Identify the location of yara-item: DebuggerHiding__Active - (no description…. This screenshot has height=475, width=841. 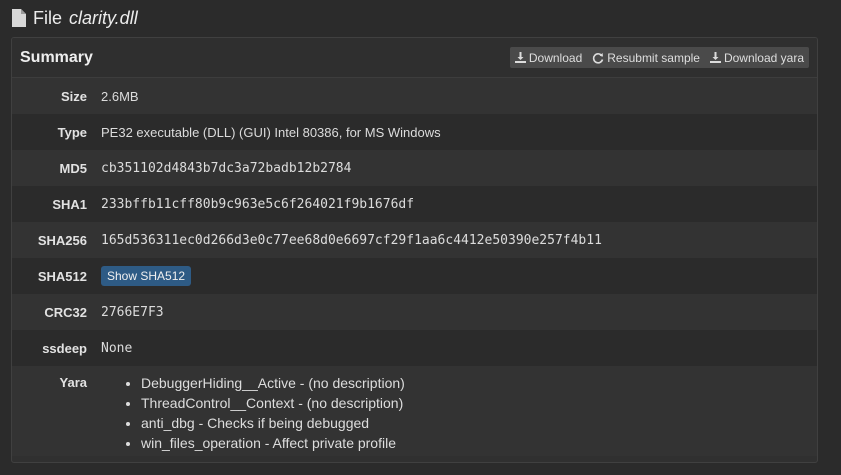
(479, 383).